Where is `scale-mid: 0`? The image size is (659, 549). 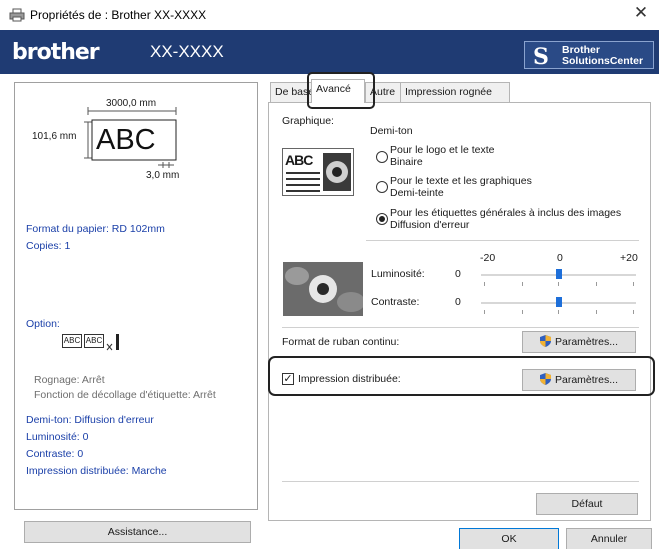
scale-mid: 0 is located at coordinates (560, 258).